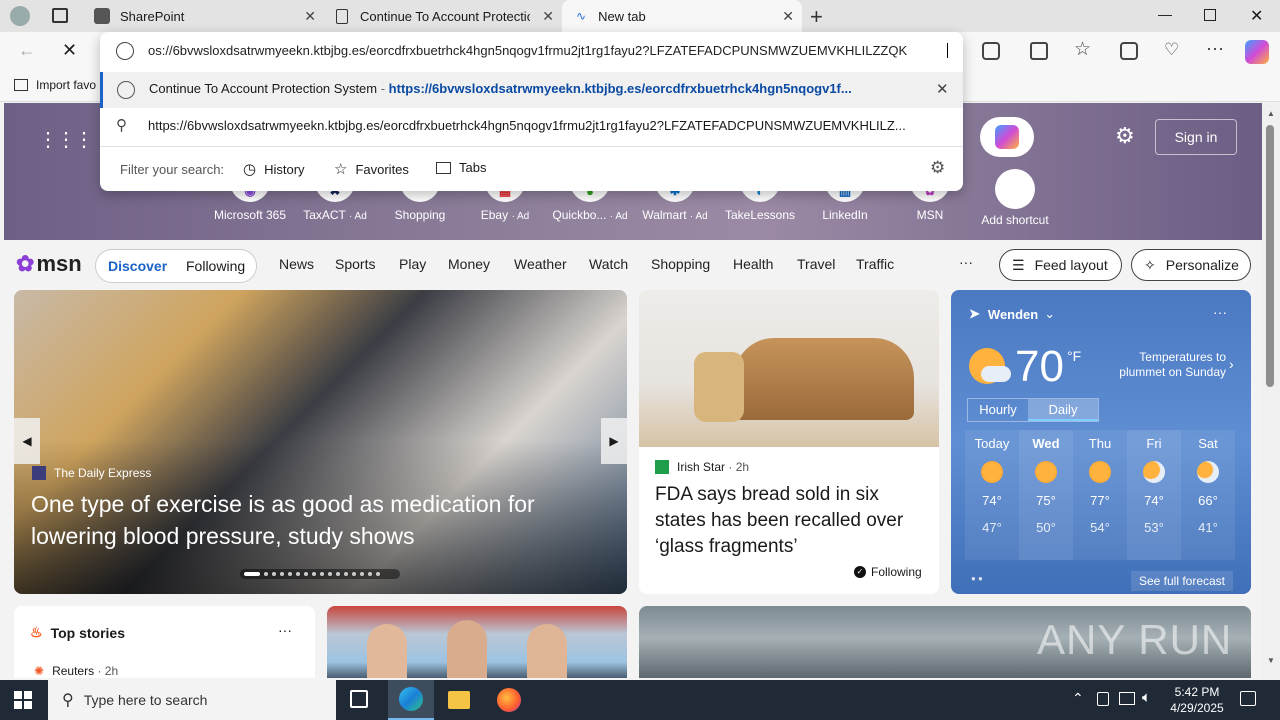  I want to click on minimize-icon: —, so click(1165, 14).